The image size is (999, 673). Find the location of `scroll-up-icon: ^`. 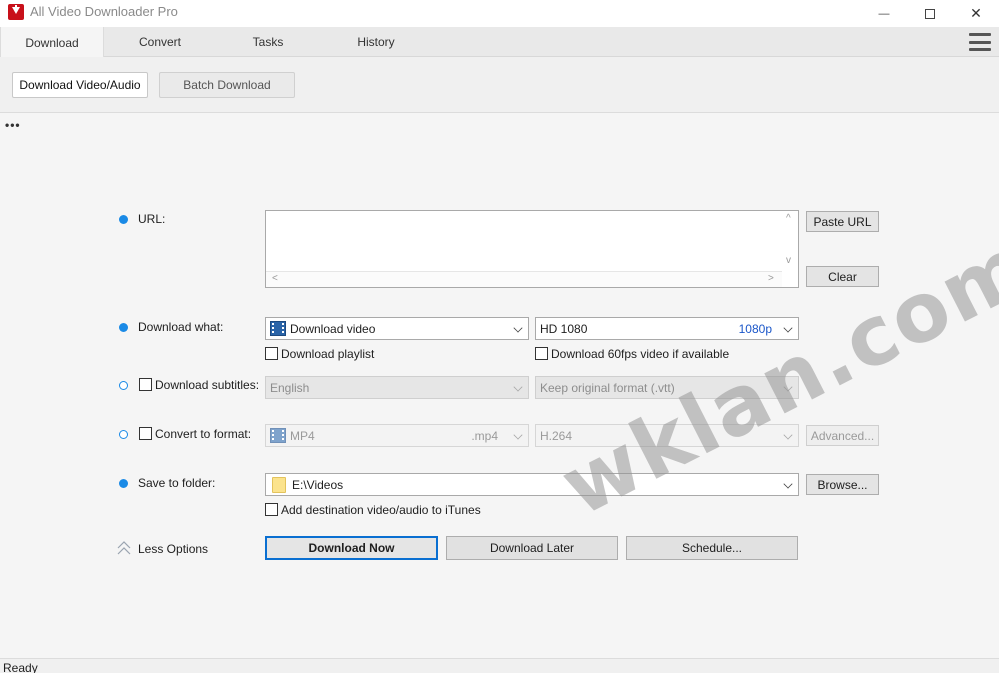

scroll-up-icon: ^ is located at coordinates (788, 218).